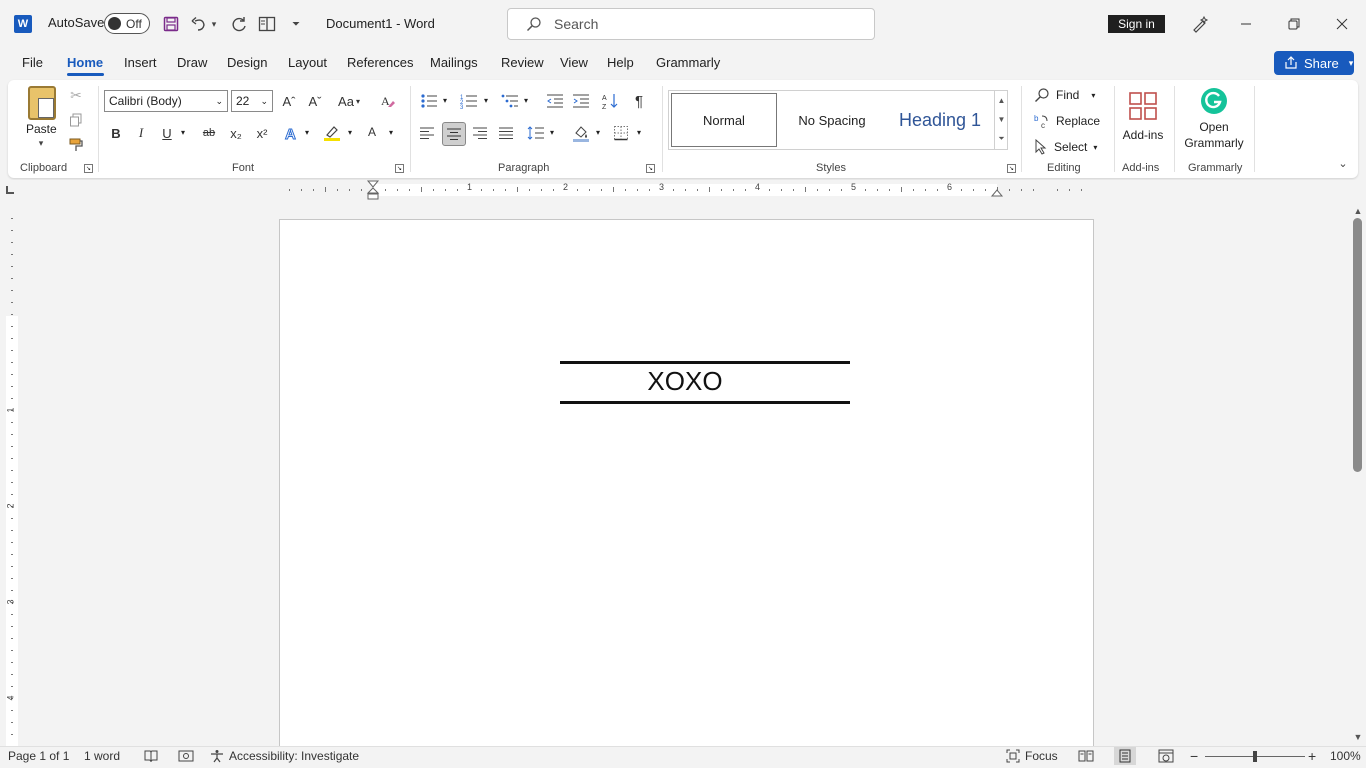 The image size is (1366, 768). What do you see at coordinates (552, 132) in the screenshot?
I see `line-spacing-dropdown-icon: ▾` at bounding box center [552, 132].